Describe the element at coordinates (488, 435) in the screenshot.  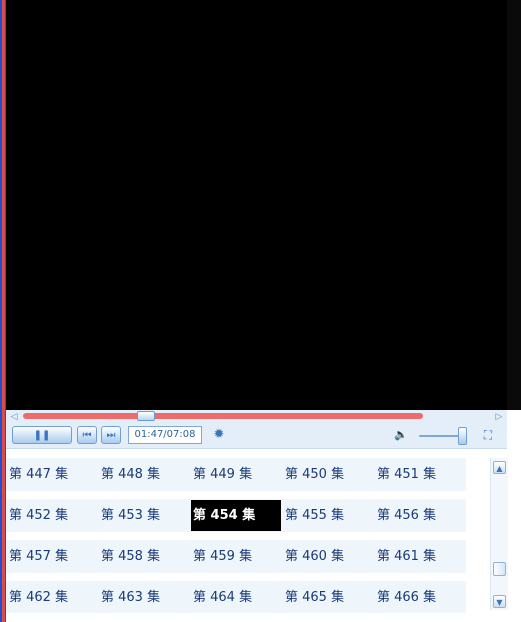
I see `fullscreen-icon: ⛶` at that location.